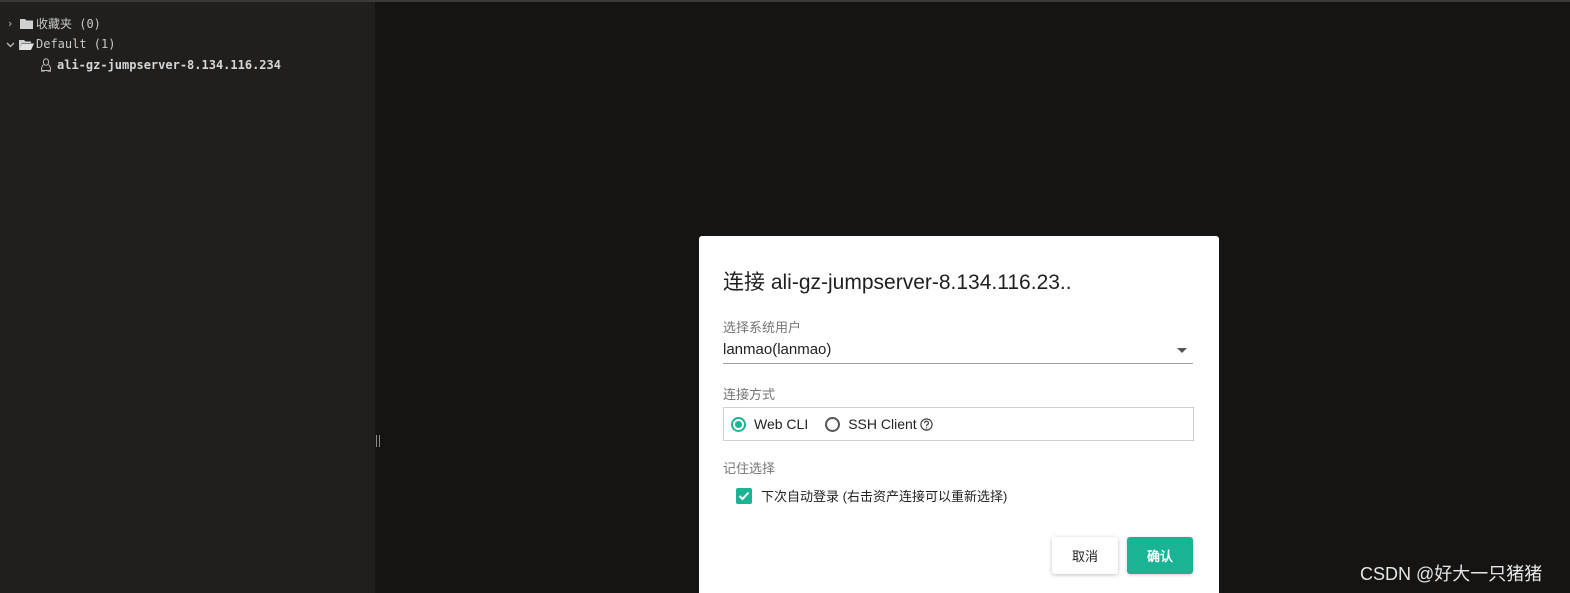  What do you see at coordinates (882, 424) in the screenshot?
I see `radio-label: SSH Client` at bounding box center [882, 424].